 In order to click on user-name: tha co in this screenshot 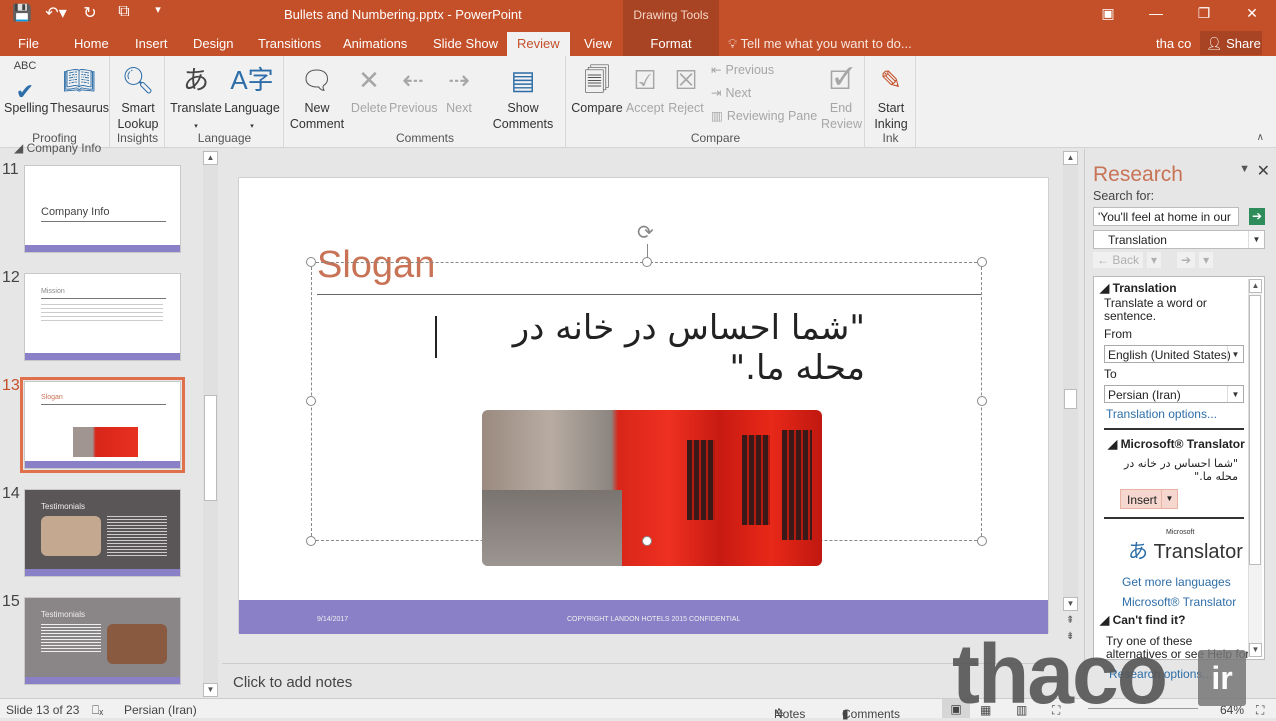, I will do `click(1173, 43)`.